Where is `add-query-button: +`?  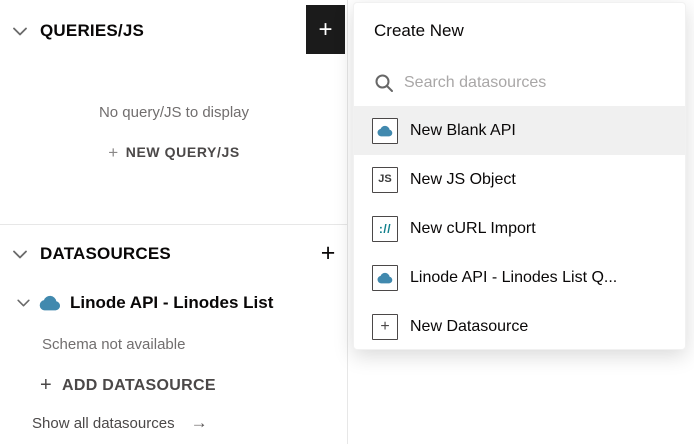 add-query-button: + is located at coordinates (325, 29).